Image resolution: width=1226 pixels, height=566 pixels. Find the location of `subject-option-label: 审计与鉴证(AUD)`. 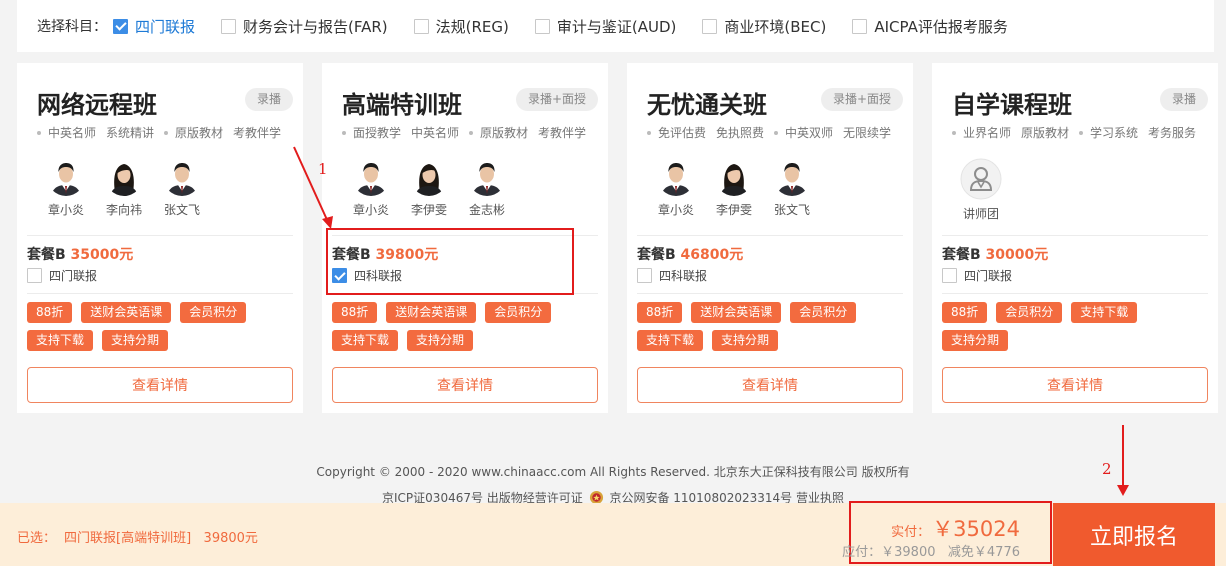

subject-option-label: 审计与鉴证(AUD) is located at coordinates (616, 26).